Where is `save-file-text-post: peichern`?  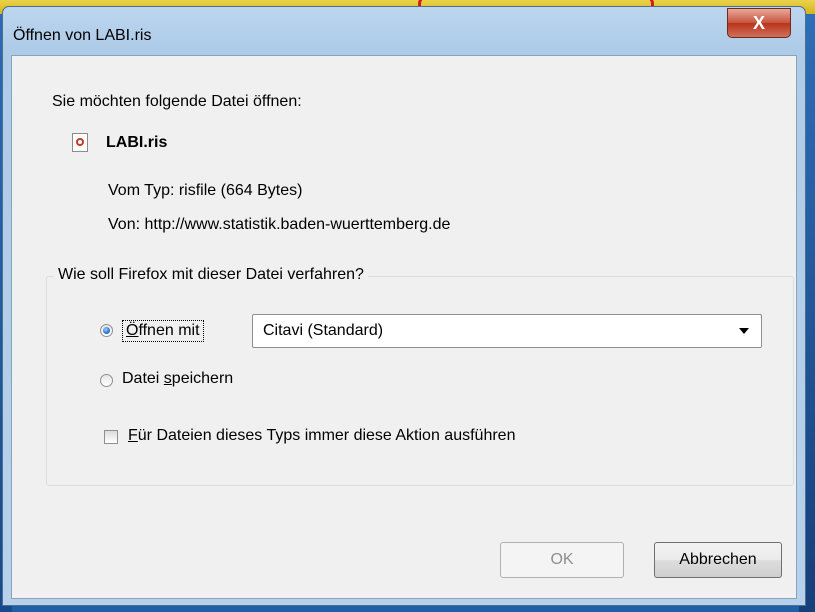 save-file-text-post: peichern is located at coordinates (202, 378).